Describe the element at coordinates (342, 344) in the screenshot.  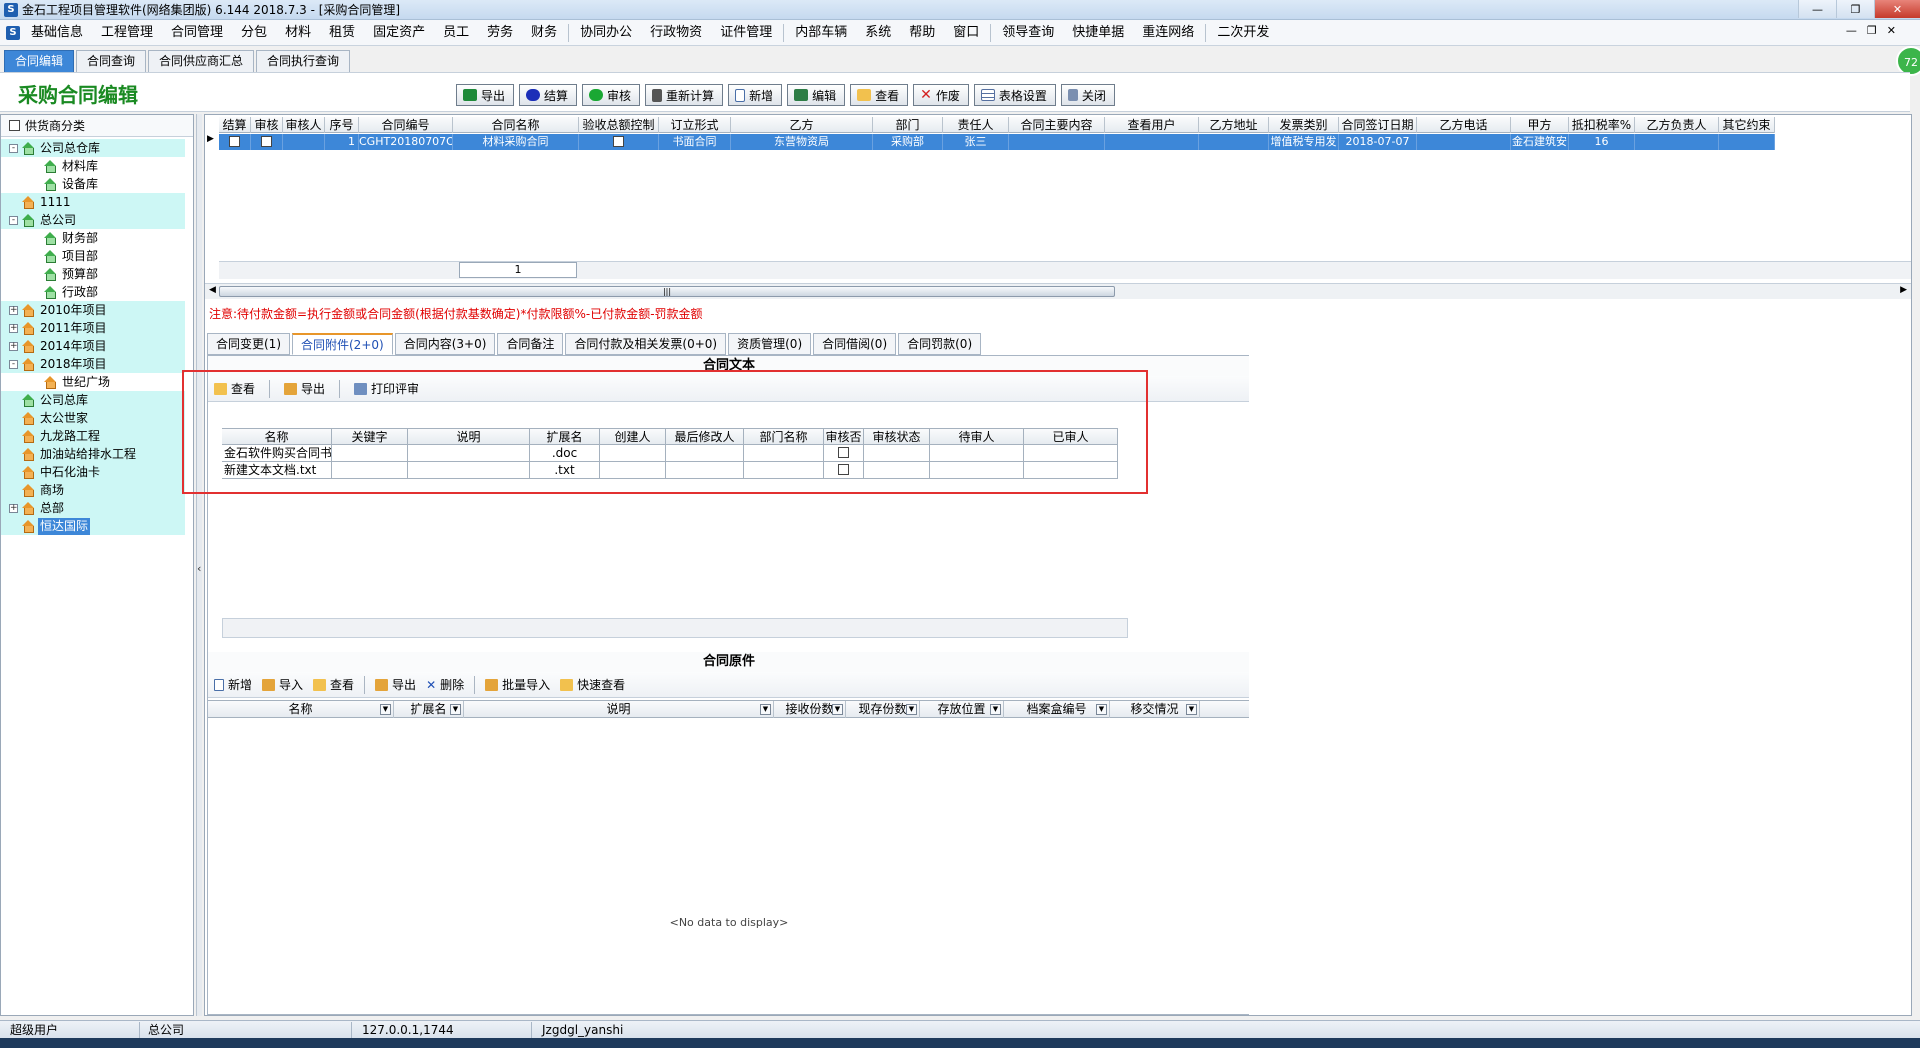
I see `detail-tab: 合同附件(2+0)` at that location.